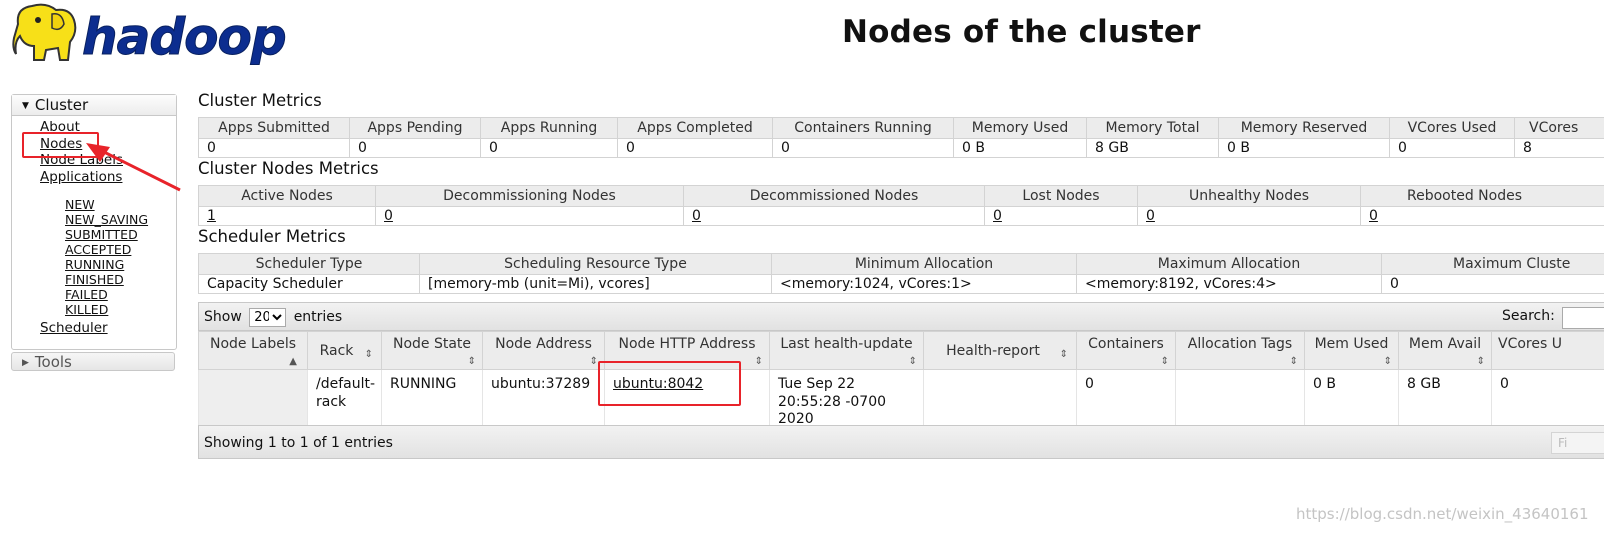 The height and width of the screenshot is (544, 1604). I want to click on tools-panel-title: Tools, so click(53, 362).